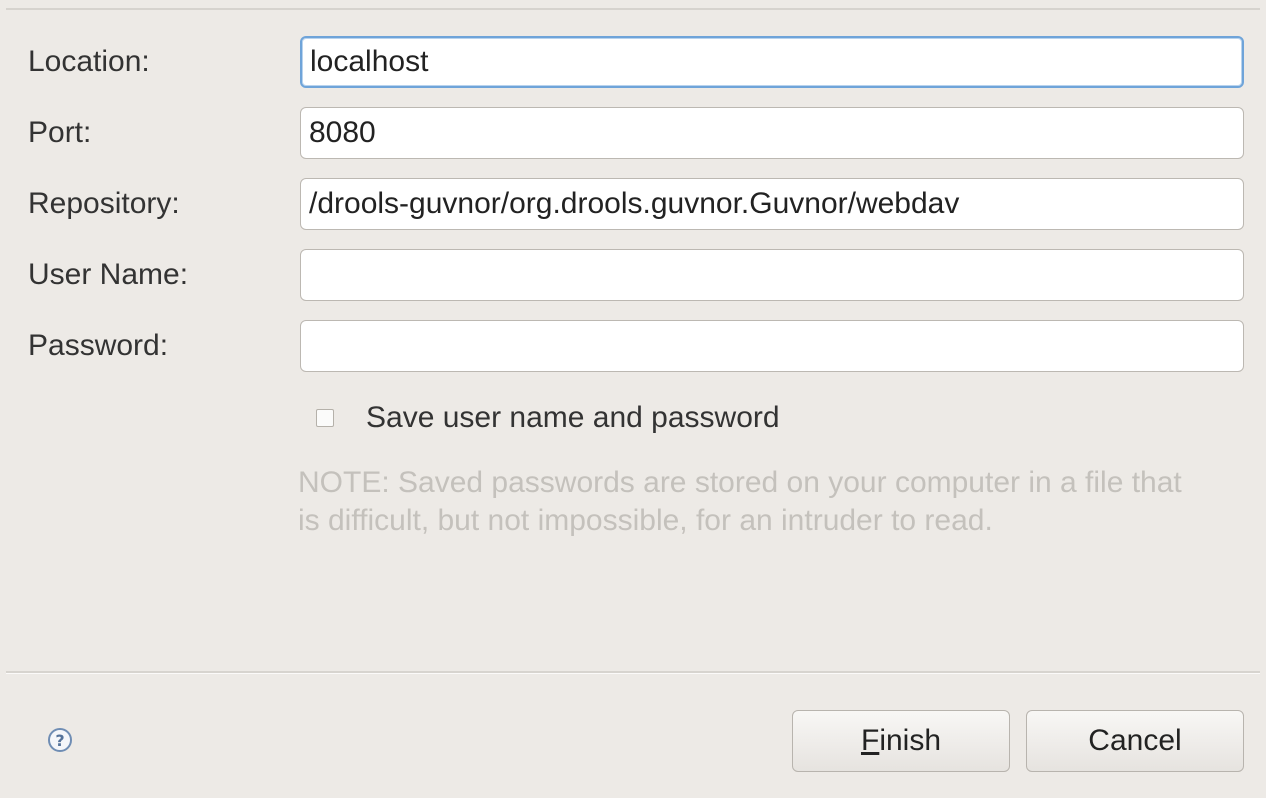  I want to click on save-credentials-checkbox, so click(325, 418).